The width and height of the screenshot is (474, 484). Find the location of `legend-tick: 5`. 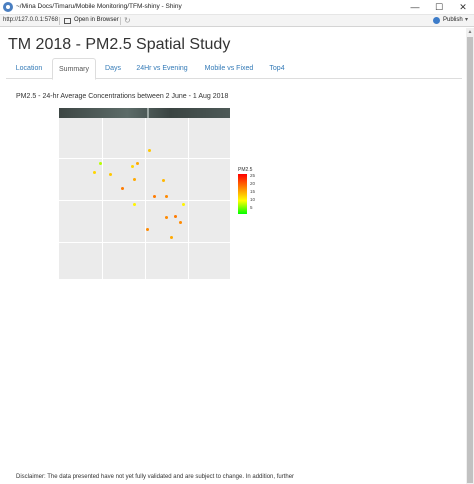

legend-tick: 5 is located at coordinates (251, 207).